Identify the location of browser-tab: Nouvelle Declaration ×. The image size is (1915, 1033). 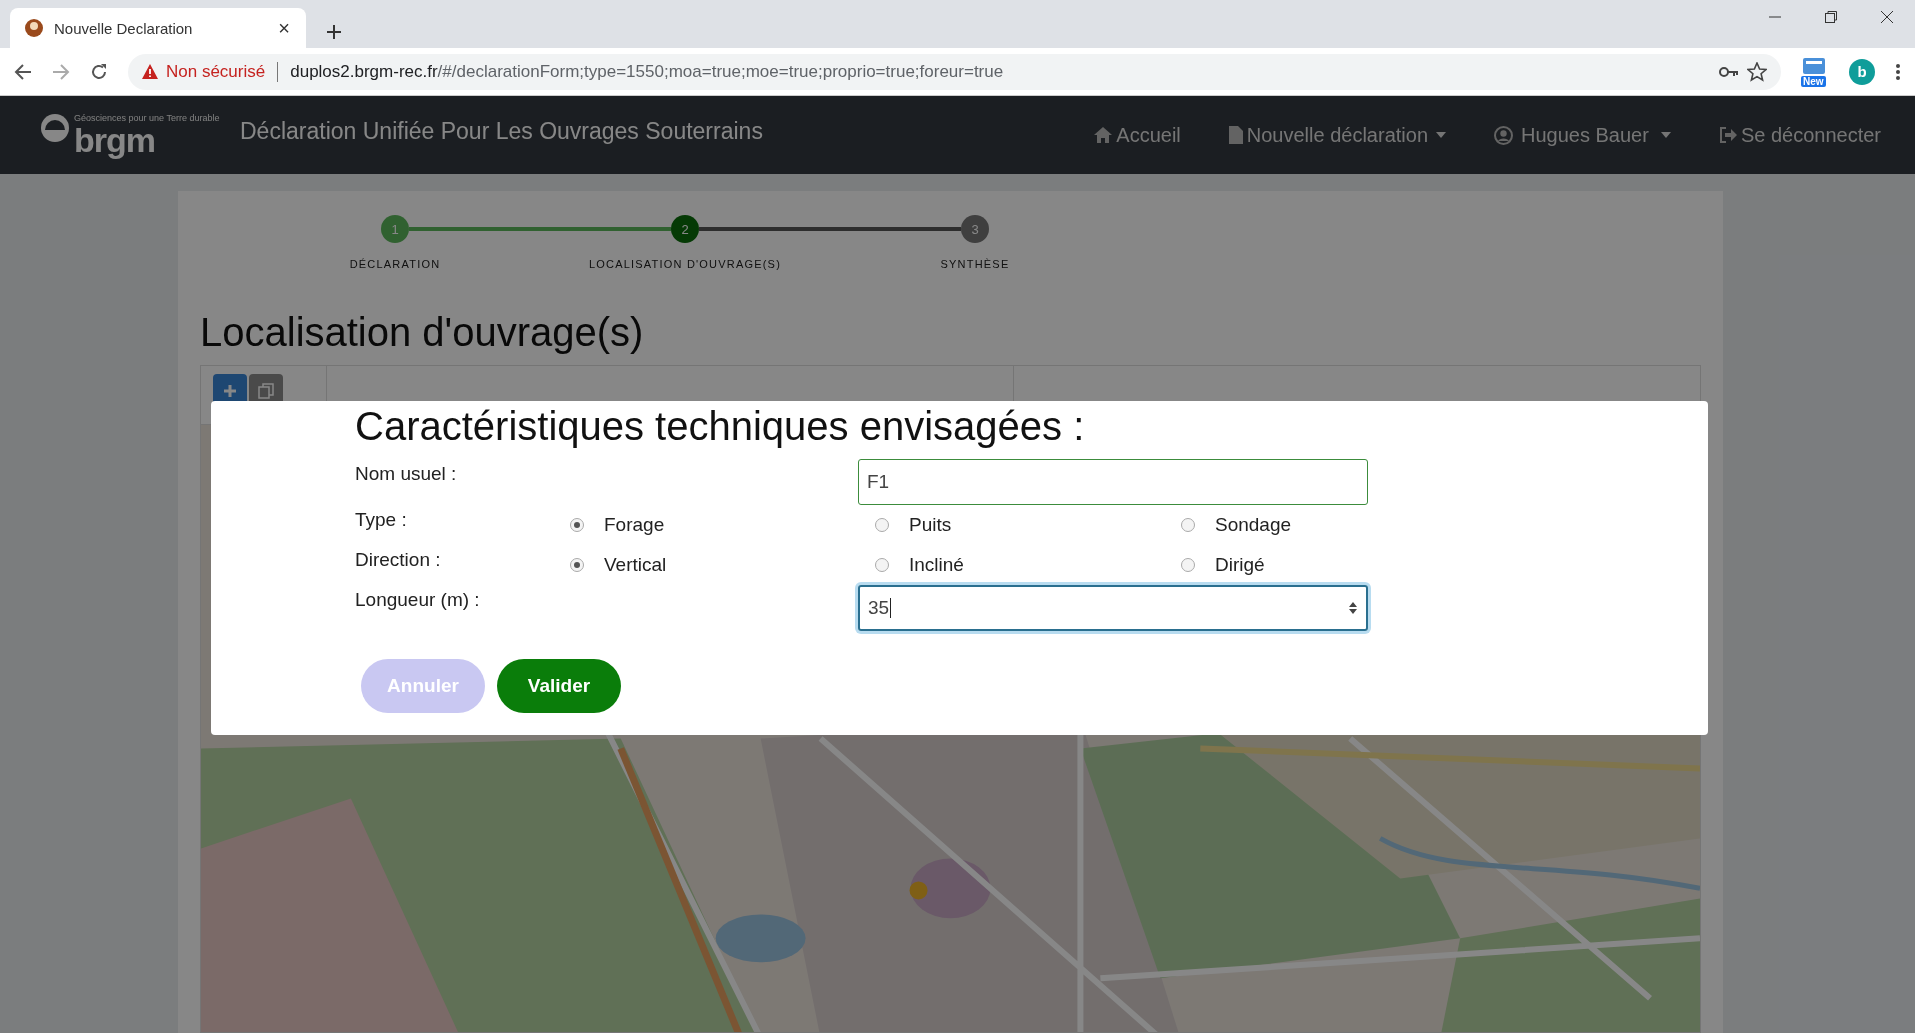
(158, 28).